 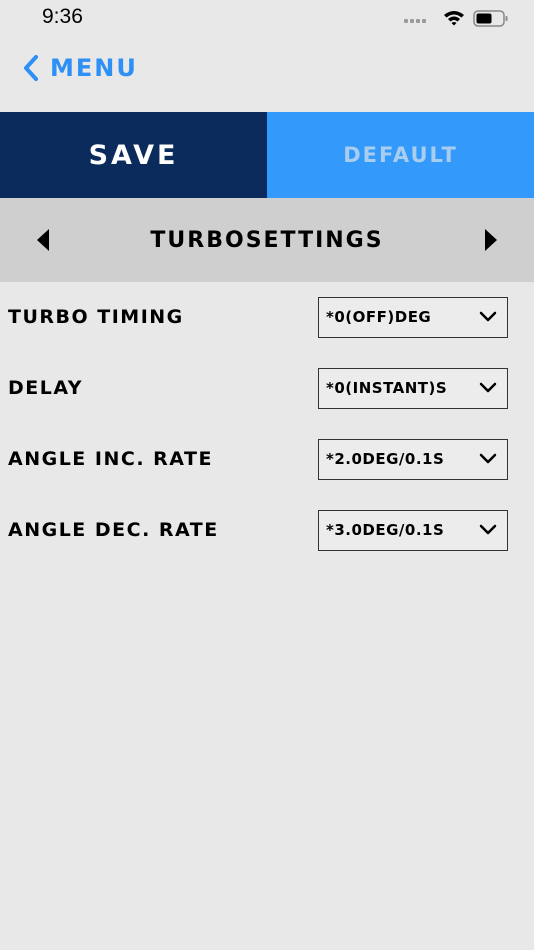 What do you see at coordinates (379, 317) in the screenshot?
I see `dropdown-value: *0(OFF)DEG` at bounding box center [379, 317].